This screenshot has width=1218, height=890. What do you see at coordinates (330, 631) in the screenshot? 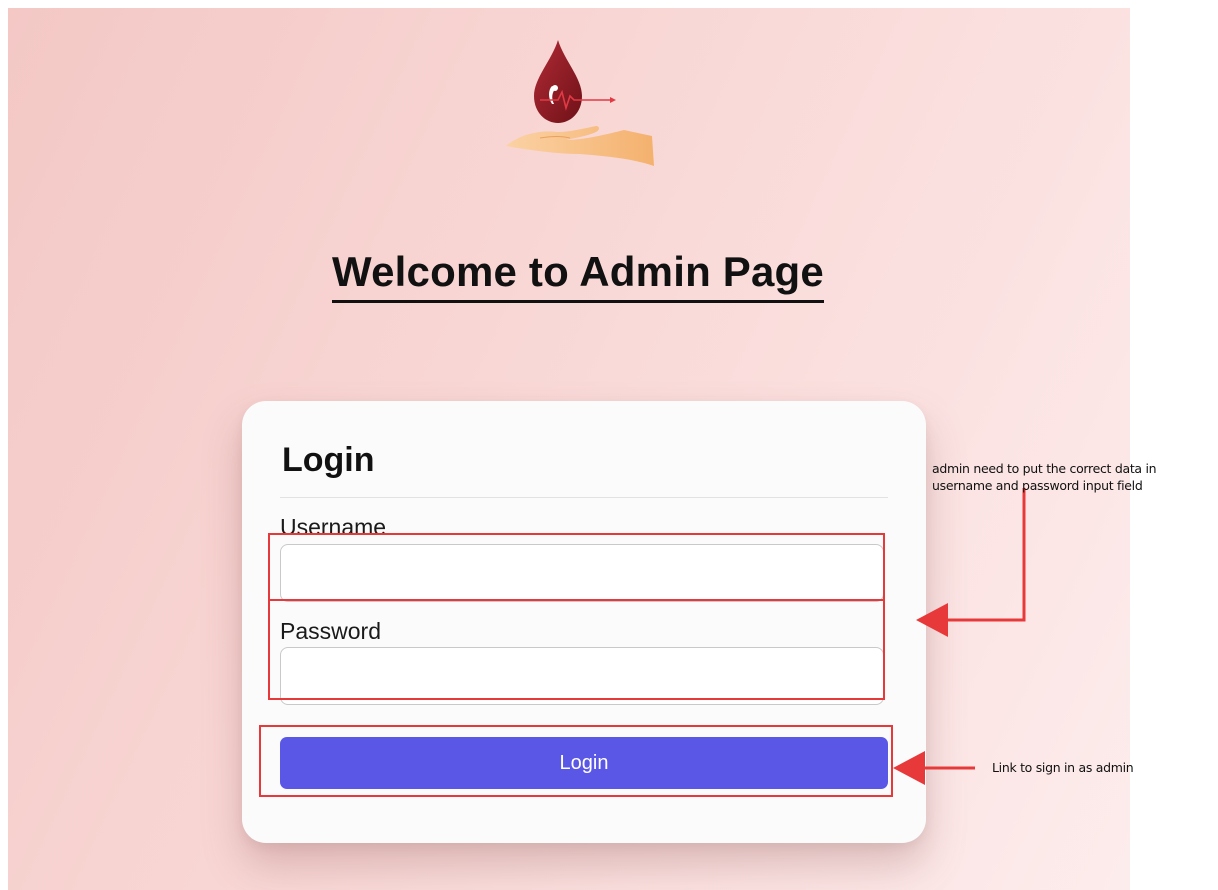
I see `password-label: Password` at bounding box center [330, 631].